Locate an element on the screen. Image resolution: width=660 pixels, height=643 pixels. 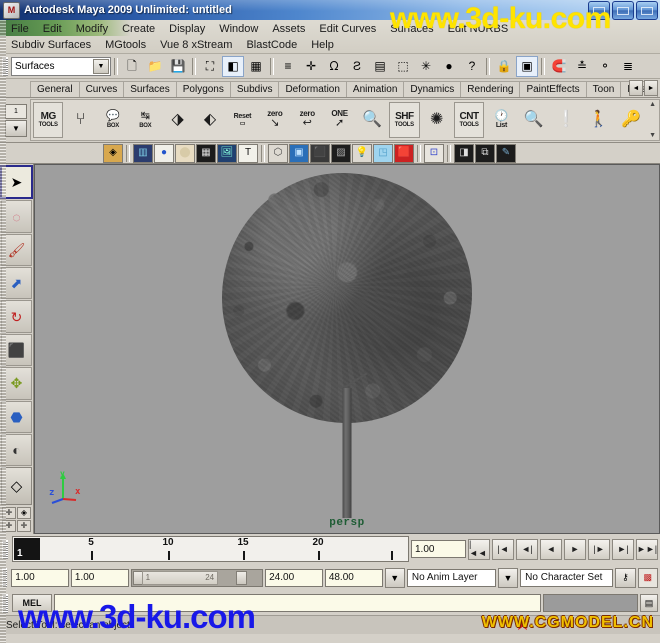
menu-window: Window is located at coordinates (238, 29).